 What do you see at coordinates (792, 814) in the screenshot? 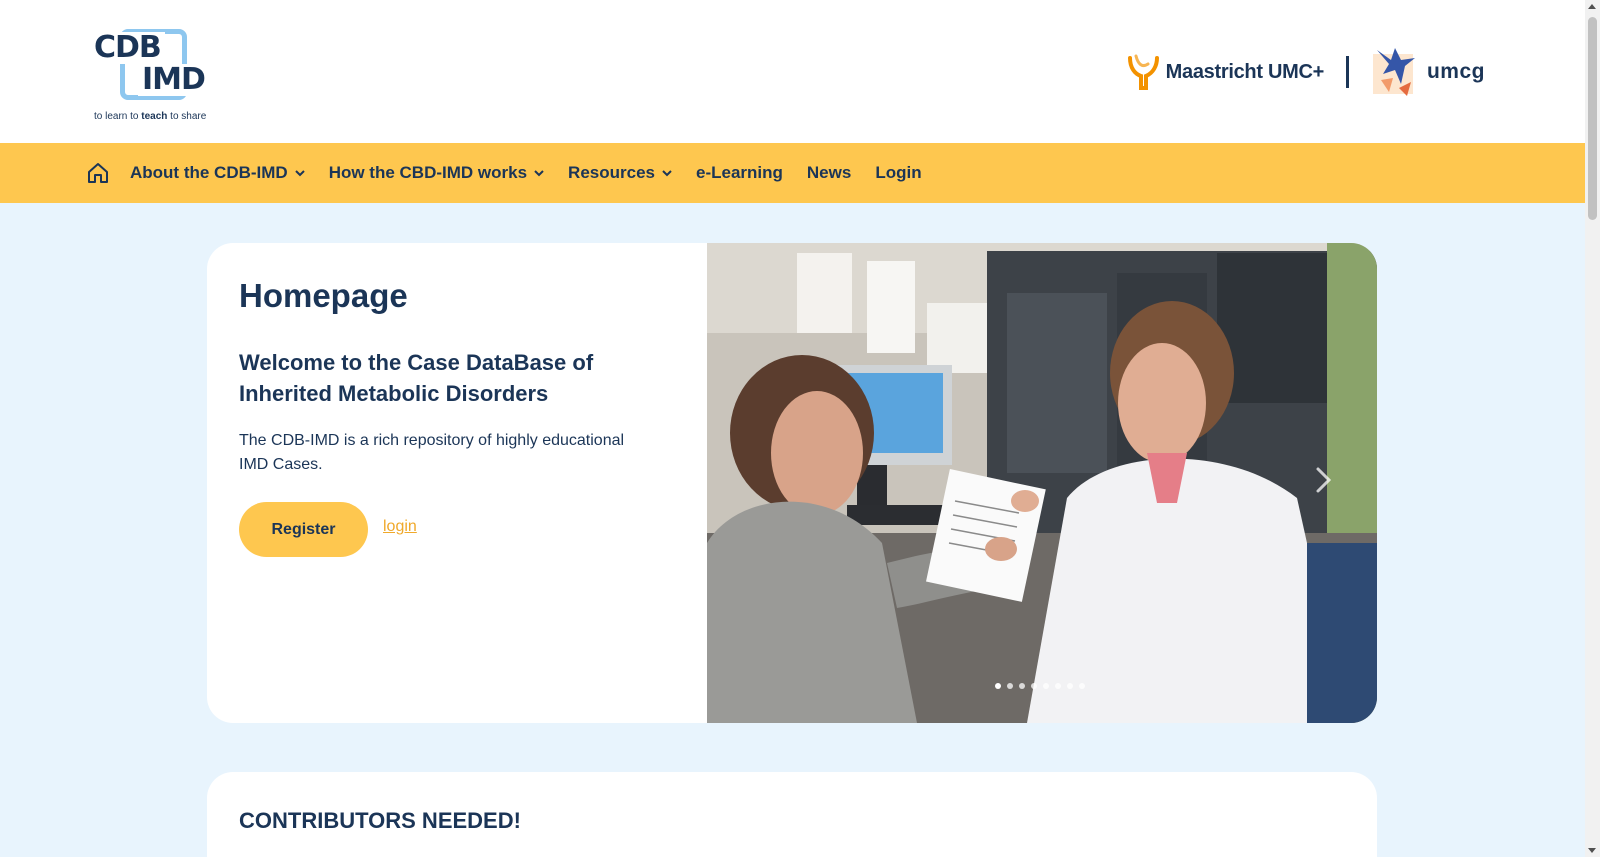
I see `contributors-card: CONTRIBUTORS NEEDED!` at bounding box center [792, 814].